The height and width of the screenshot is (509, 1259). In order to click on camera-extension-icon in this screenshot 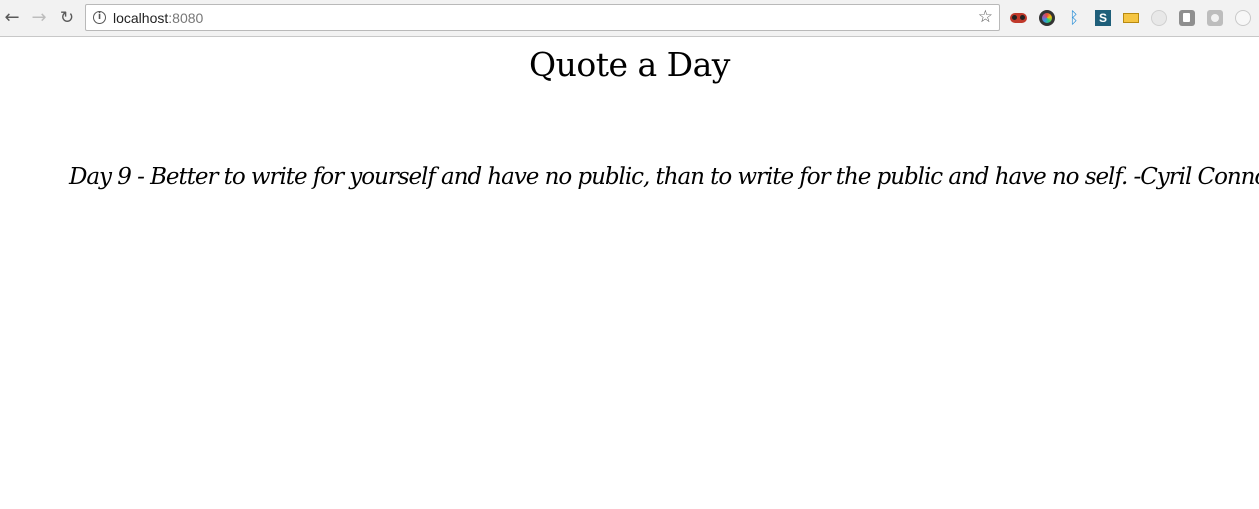, I will do `click(1215, 18)`.